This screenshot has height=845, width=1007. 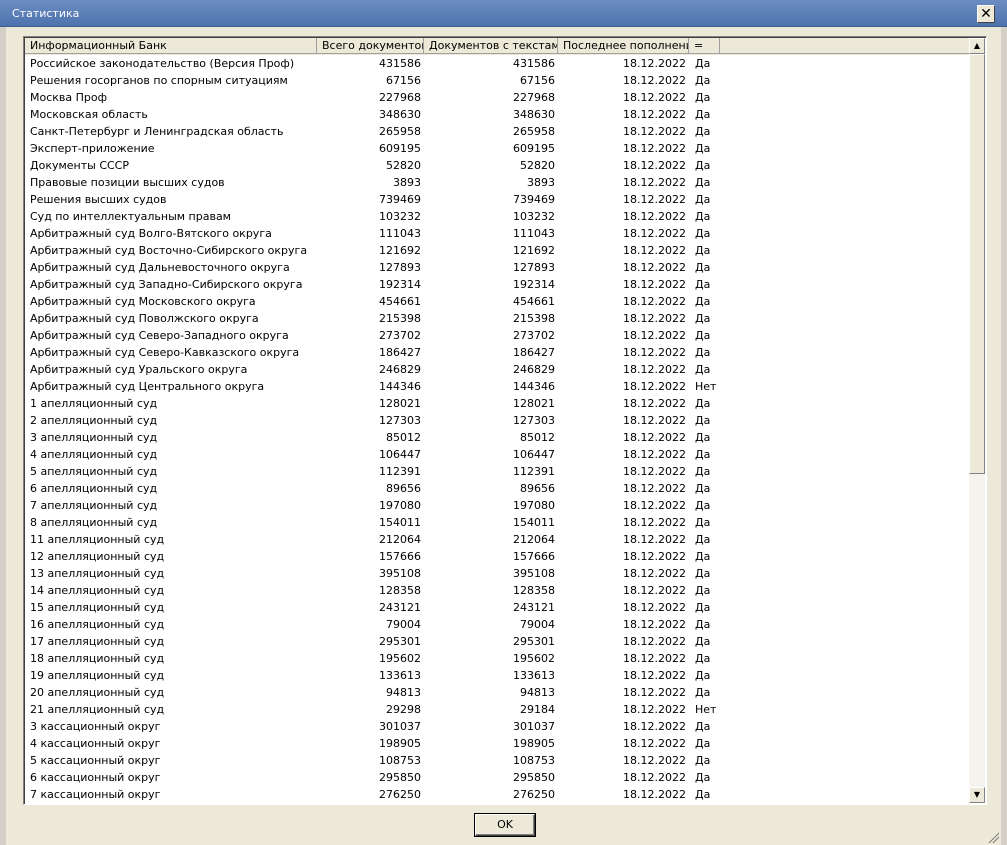 I want to click on column-header-with-texts: Документов с текстами, so click(x=491, y=46).